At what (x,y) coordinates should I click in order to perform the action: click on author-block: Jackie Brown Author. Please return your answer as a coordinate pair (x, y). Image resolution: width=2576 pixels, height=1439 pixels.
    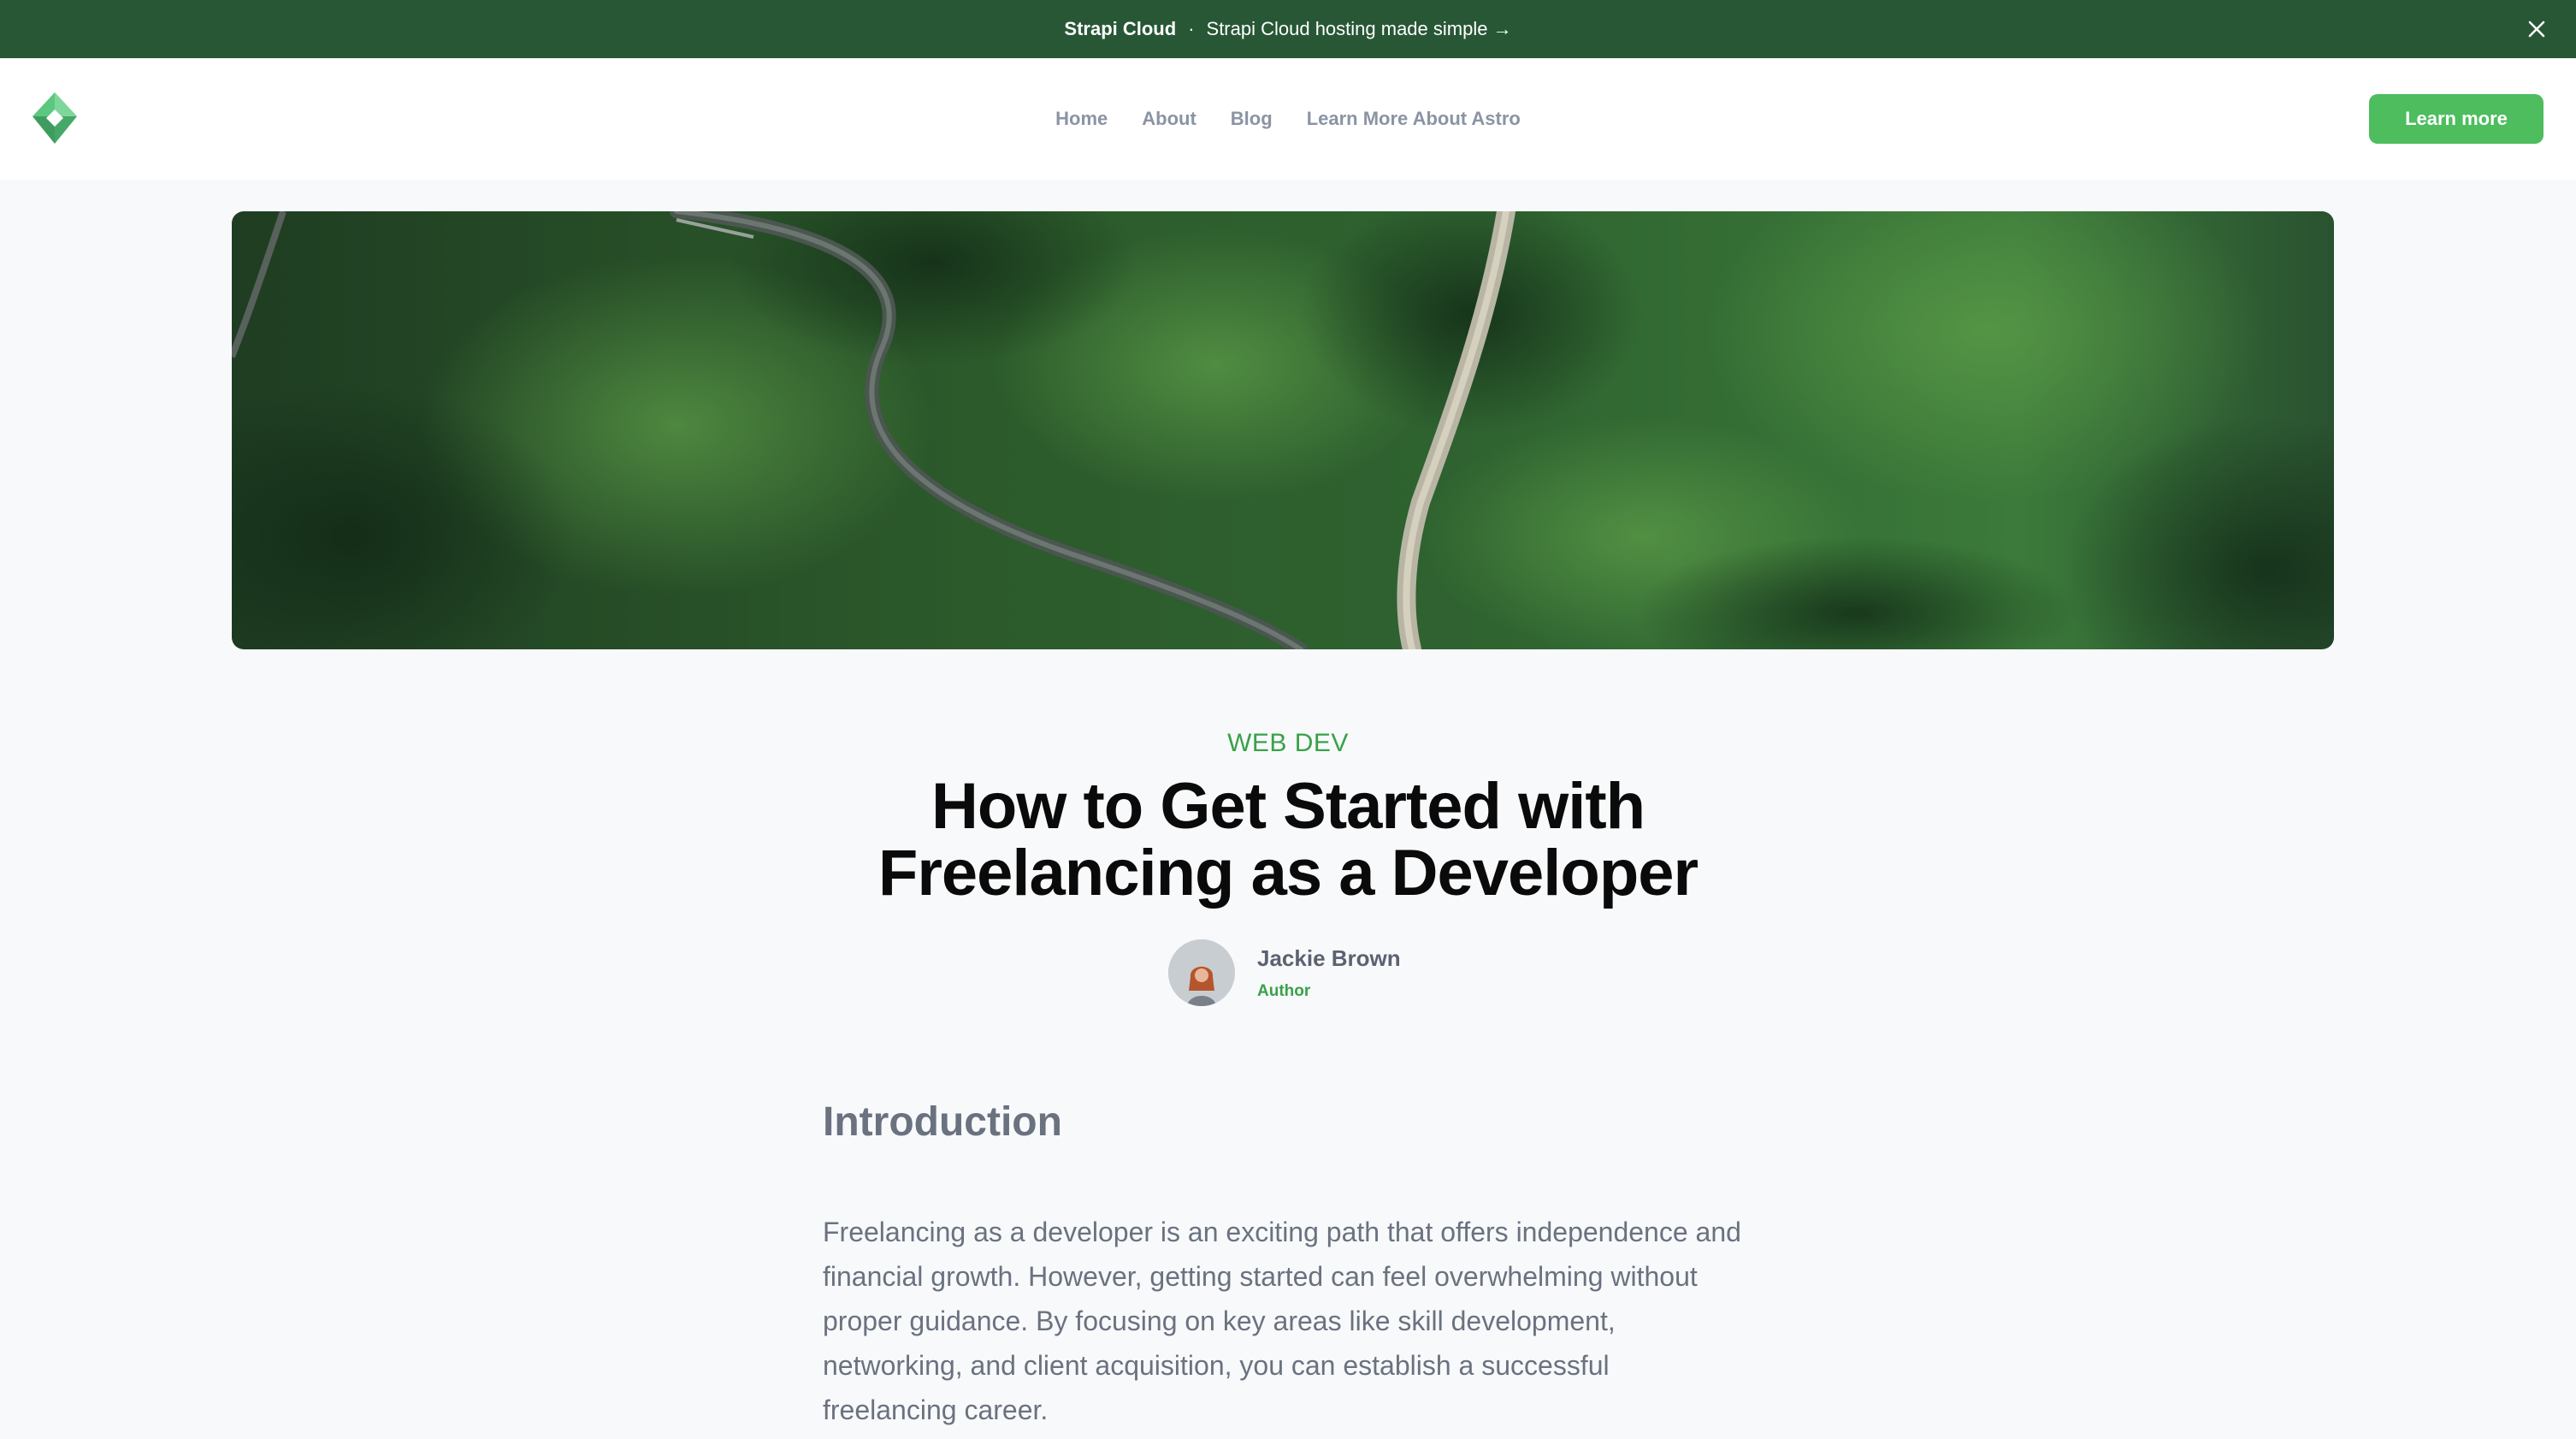
    Looking at the image, I should click on (1284, 972).